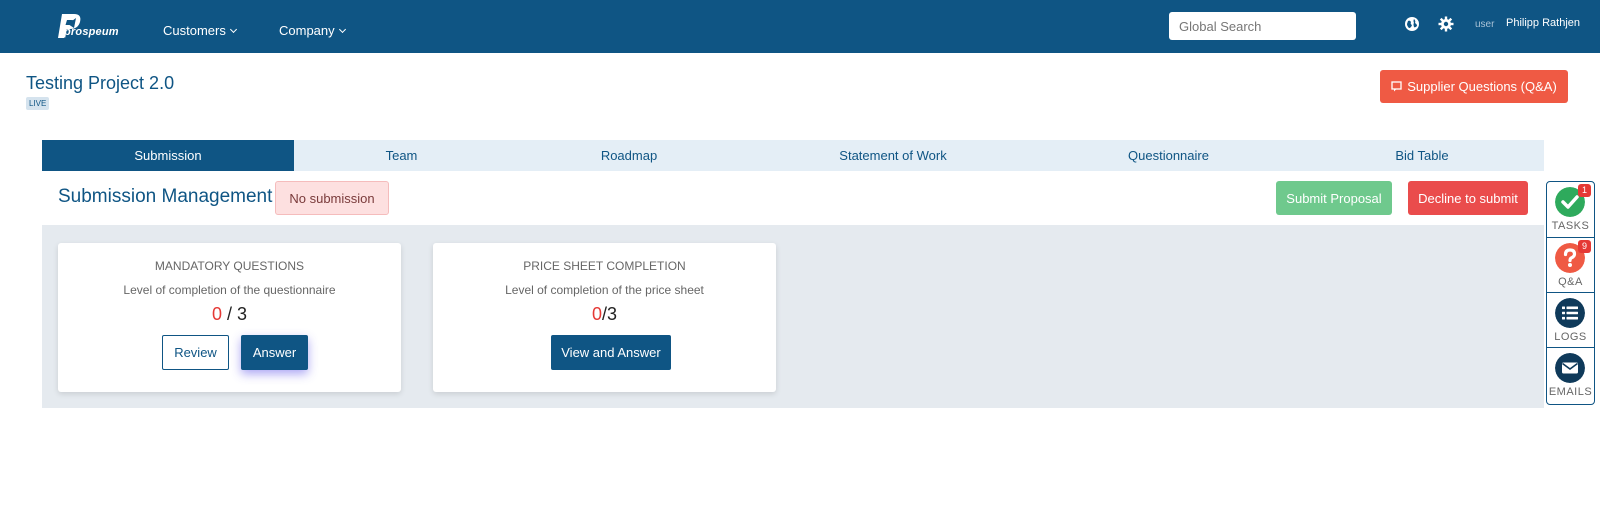 Image resolution: width=1600 pixels, height=510 pixels. Describe the element at coordinates (1262, 26) in the screenshot. I see `global-search-input` at that location.